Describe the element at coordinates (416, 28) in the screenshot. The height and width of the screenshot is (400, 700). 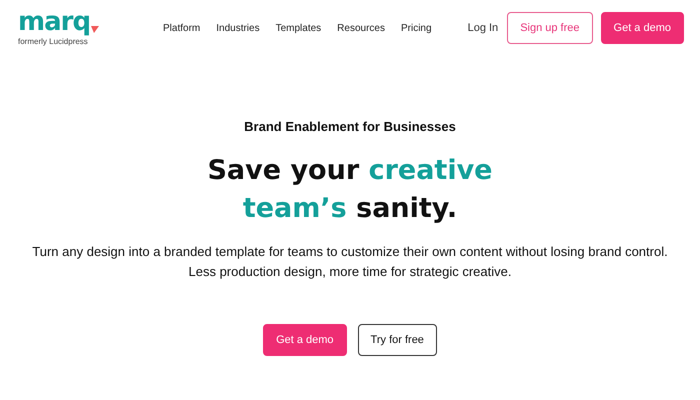
I see `nav-link: Pricing` at that location.